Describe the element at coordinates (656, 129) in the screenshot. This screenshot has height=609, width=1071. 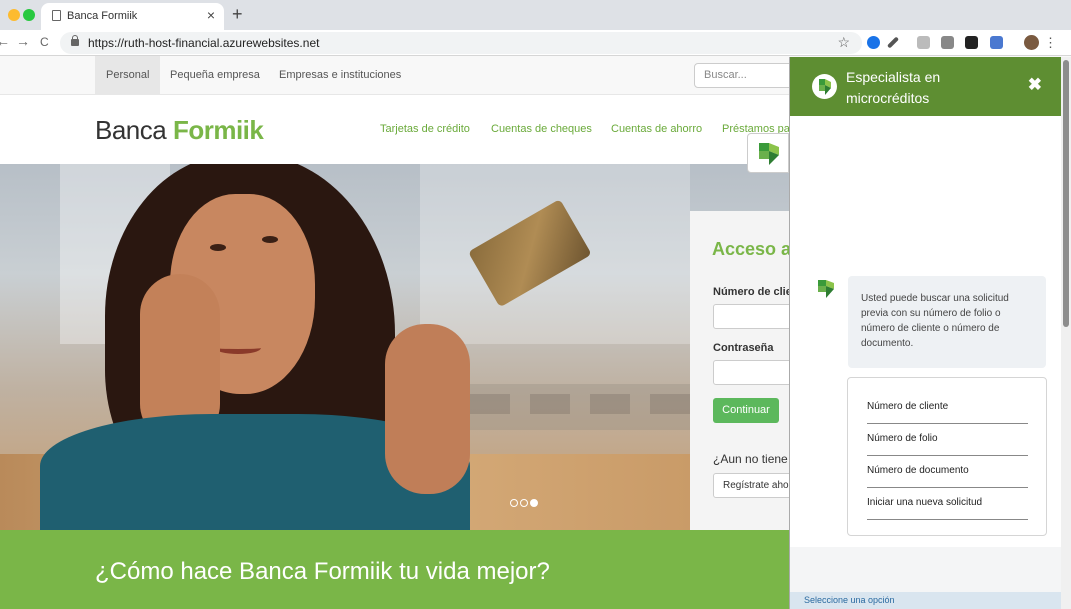
I see `nav-cuentas-ahorro: Cuentas de ahorro` at that location.